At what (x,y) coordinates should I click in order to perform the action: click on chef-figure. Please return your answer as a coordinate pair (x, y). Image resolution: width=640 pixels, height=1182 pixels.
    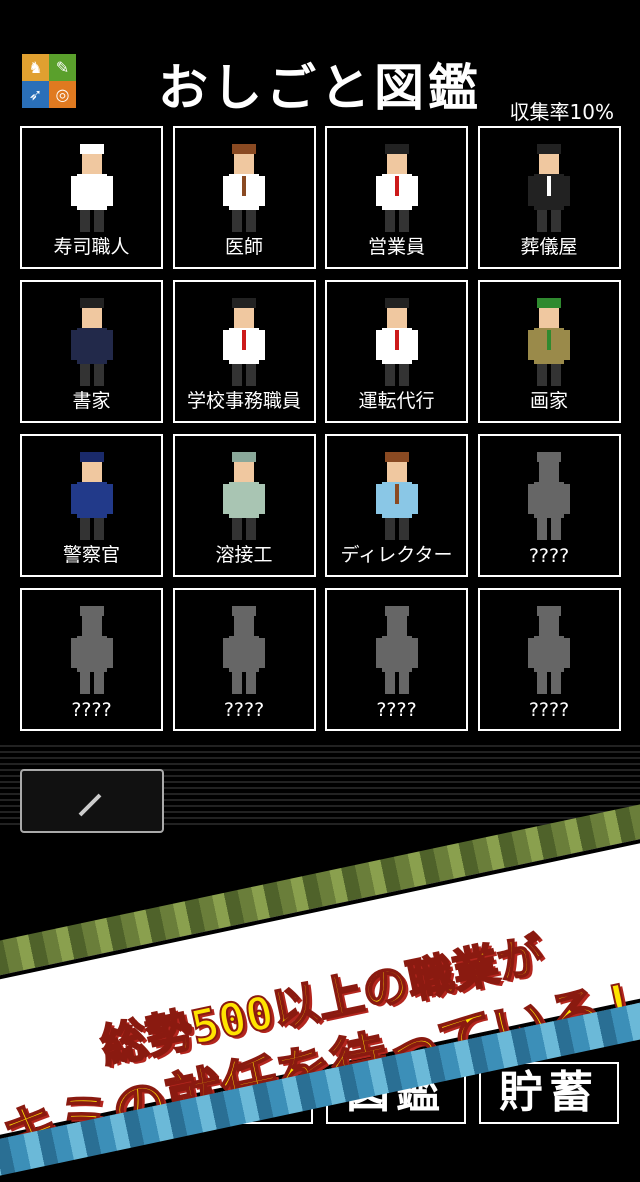
    Looking at the image, I should click on (91, 188).